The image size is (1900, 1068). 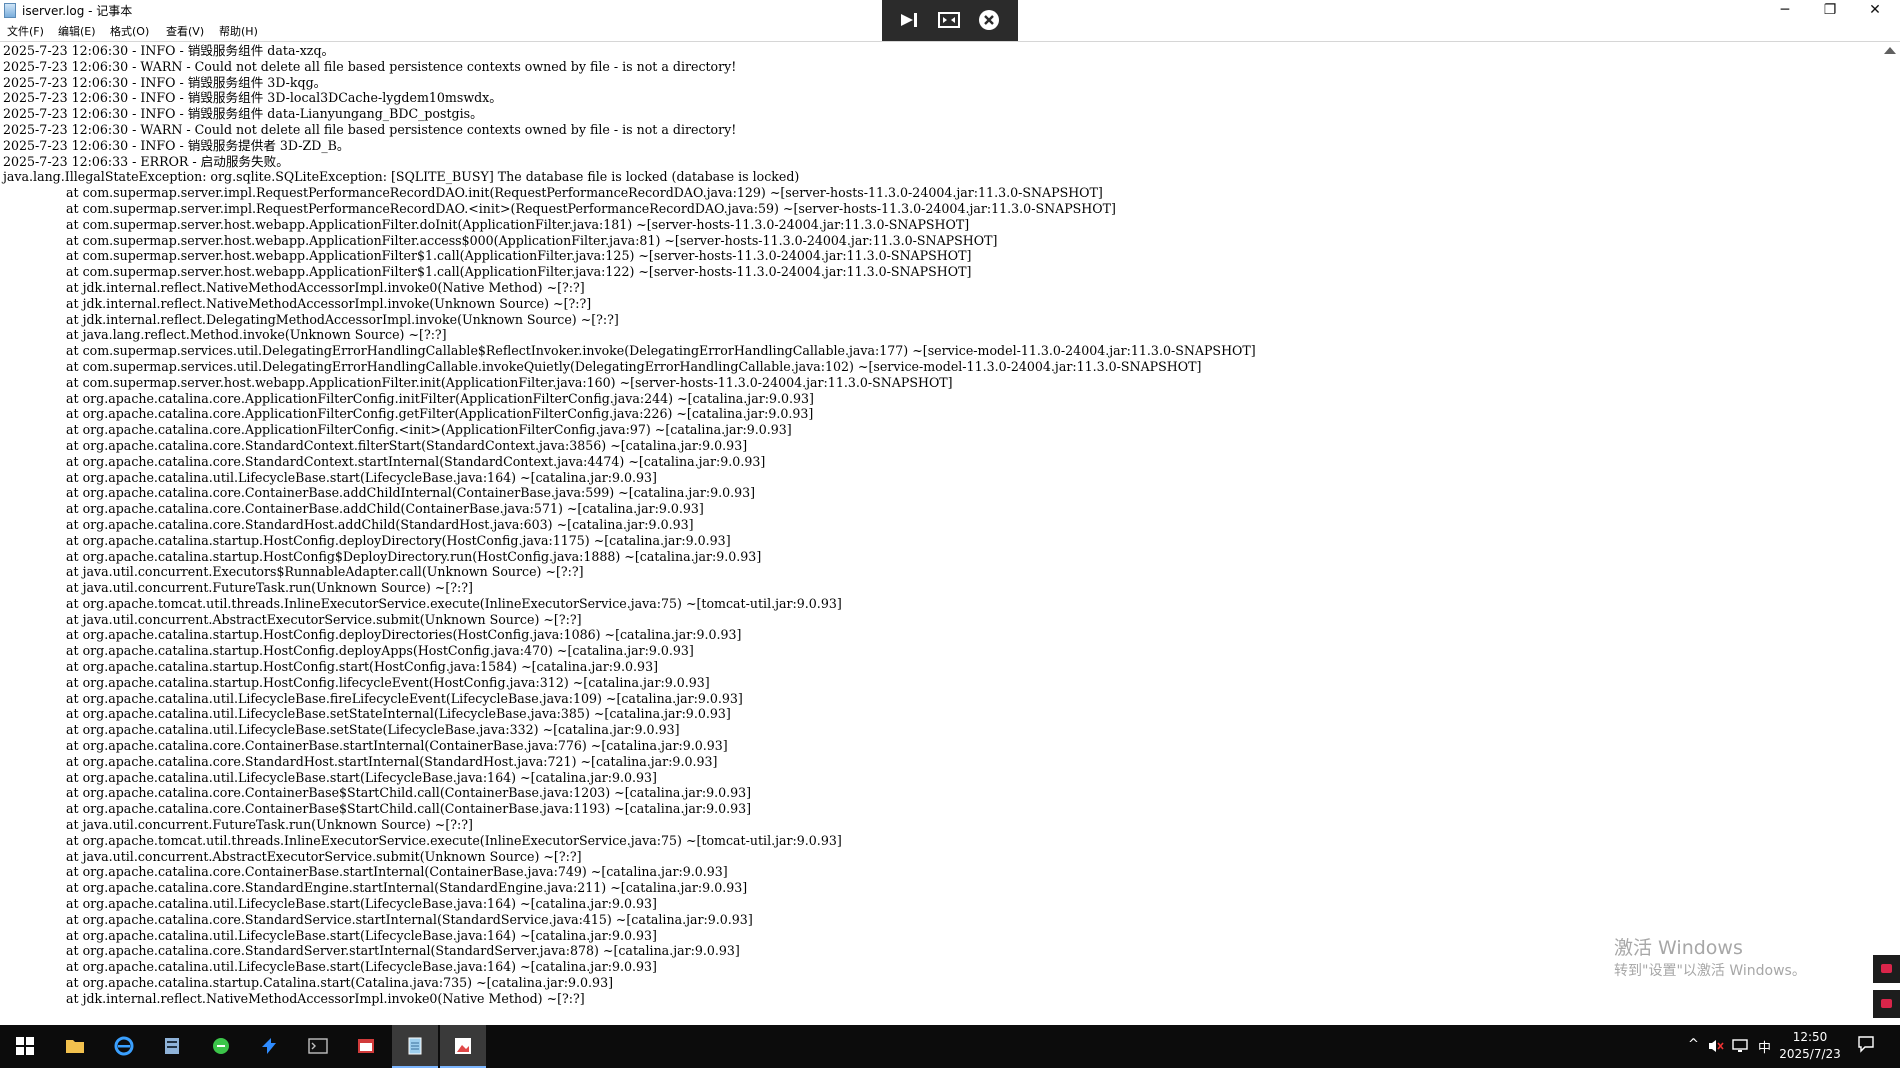 I want to click on taskbar-command-prompt, so click(x=318, y=1046).